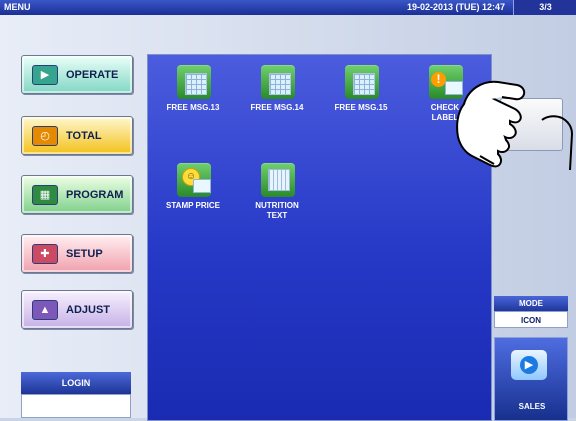 This screenshot has width=576, height=421. I want to click on arrow-icon: ▶, so click(529, 365).